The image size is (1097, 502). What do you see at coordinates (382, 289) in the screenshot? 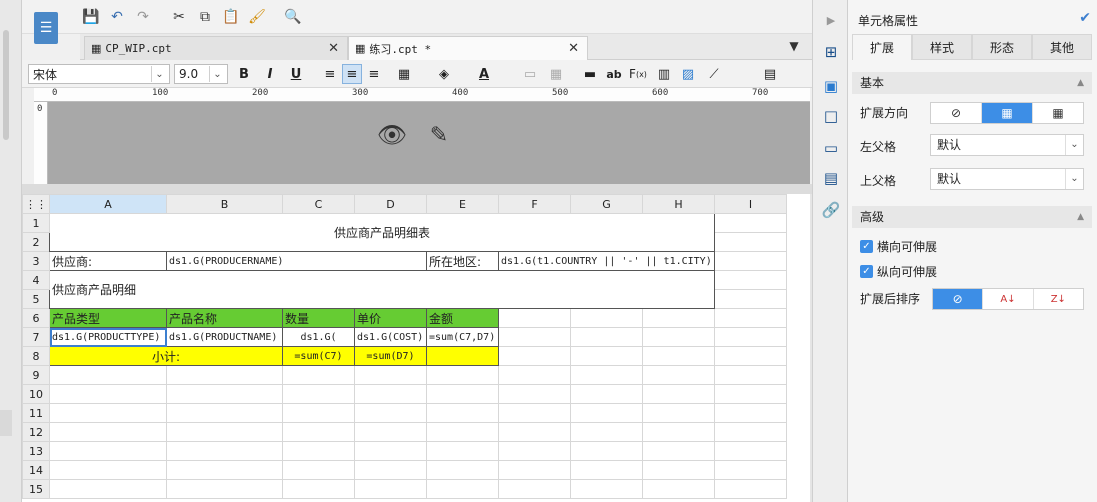
I see `detail-label-cell: 供应商产品明细` at bounding box center [382, 289].